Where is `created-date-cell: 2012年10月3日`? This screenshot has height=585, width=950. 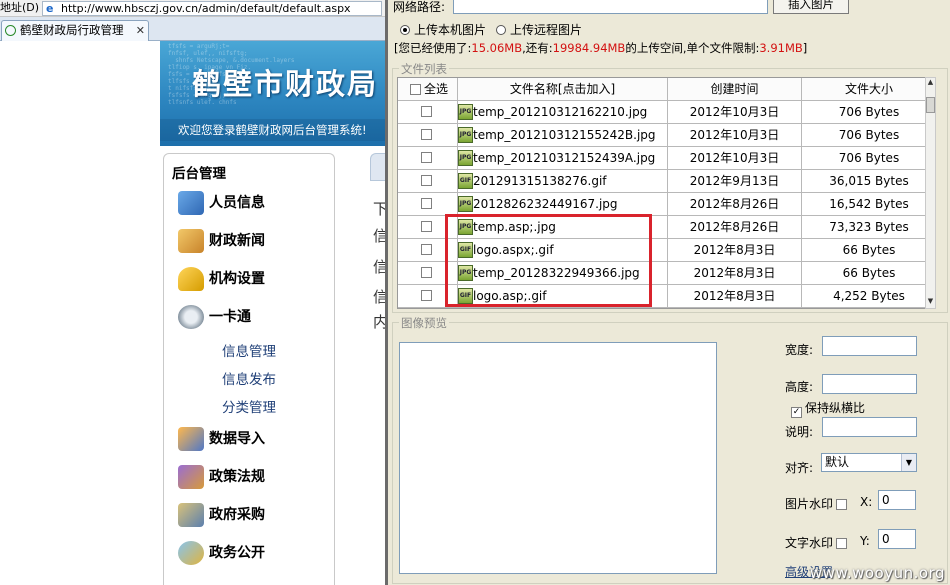
created-date-cell: 2012年10月3日 is located at coordinates (735, 112).